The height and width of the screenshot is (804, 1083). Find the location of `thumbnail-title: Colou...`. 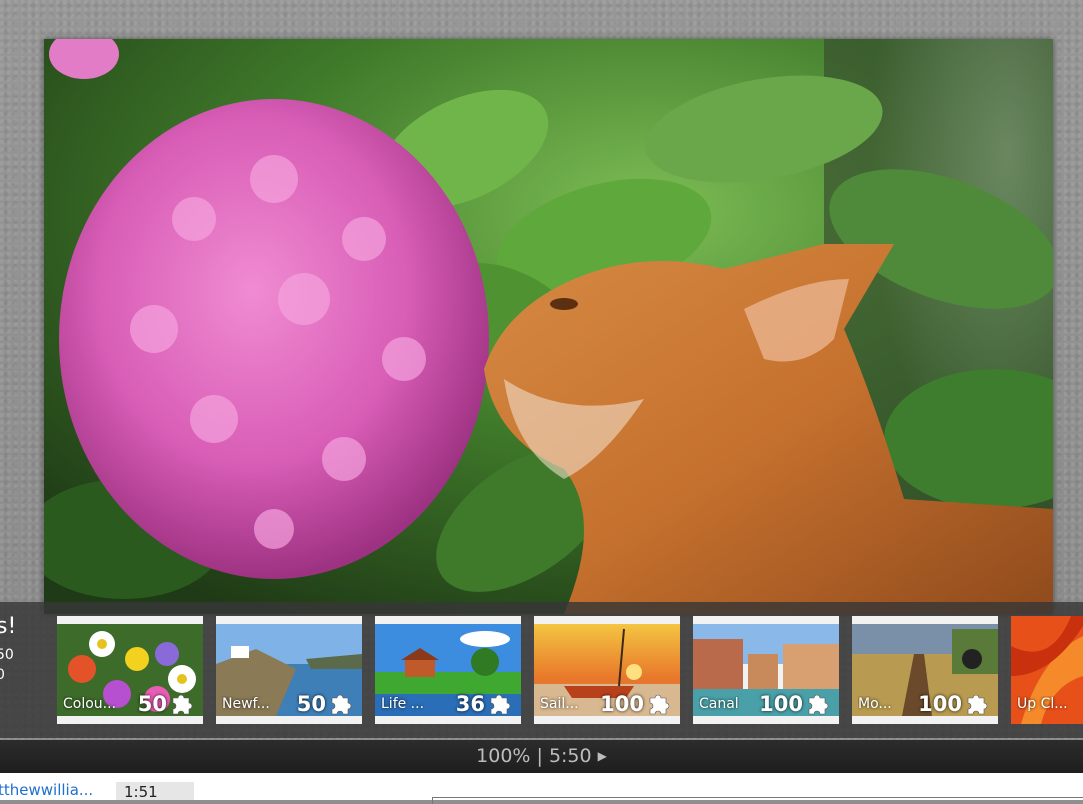

thumbnail-title: Colou... is located at coordinates (90, 704).